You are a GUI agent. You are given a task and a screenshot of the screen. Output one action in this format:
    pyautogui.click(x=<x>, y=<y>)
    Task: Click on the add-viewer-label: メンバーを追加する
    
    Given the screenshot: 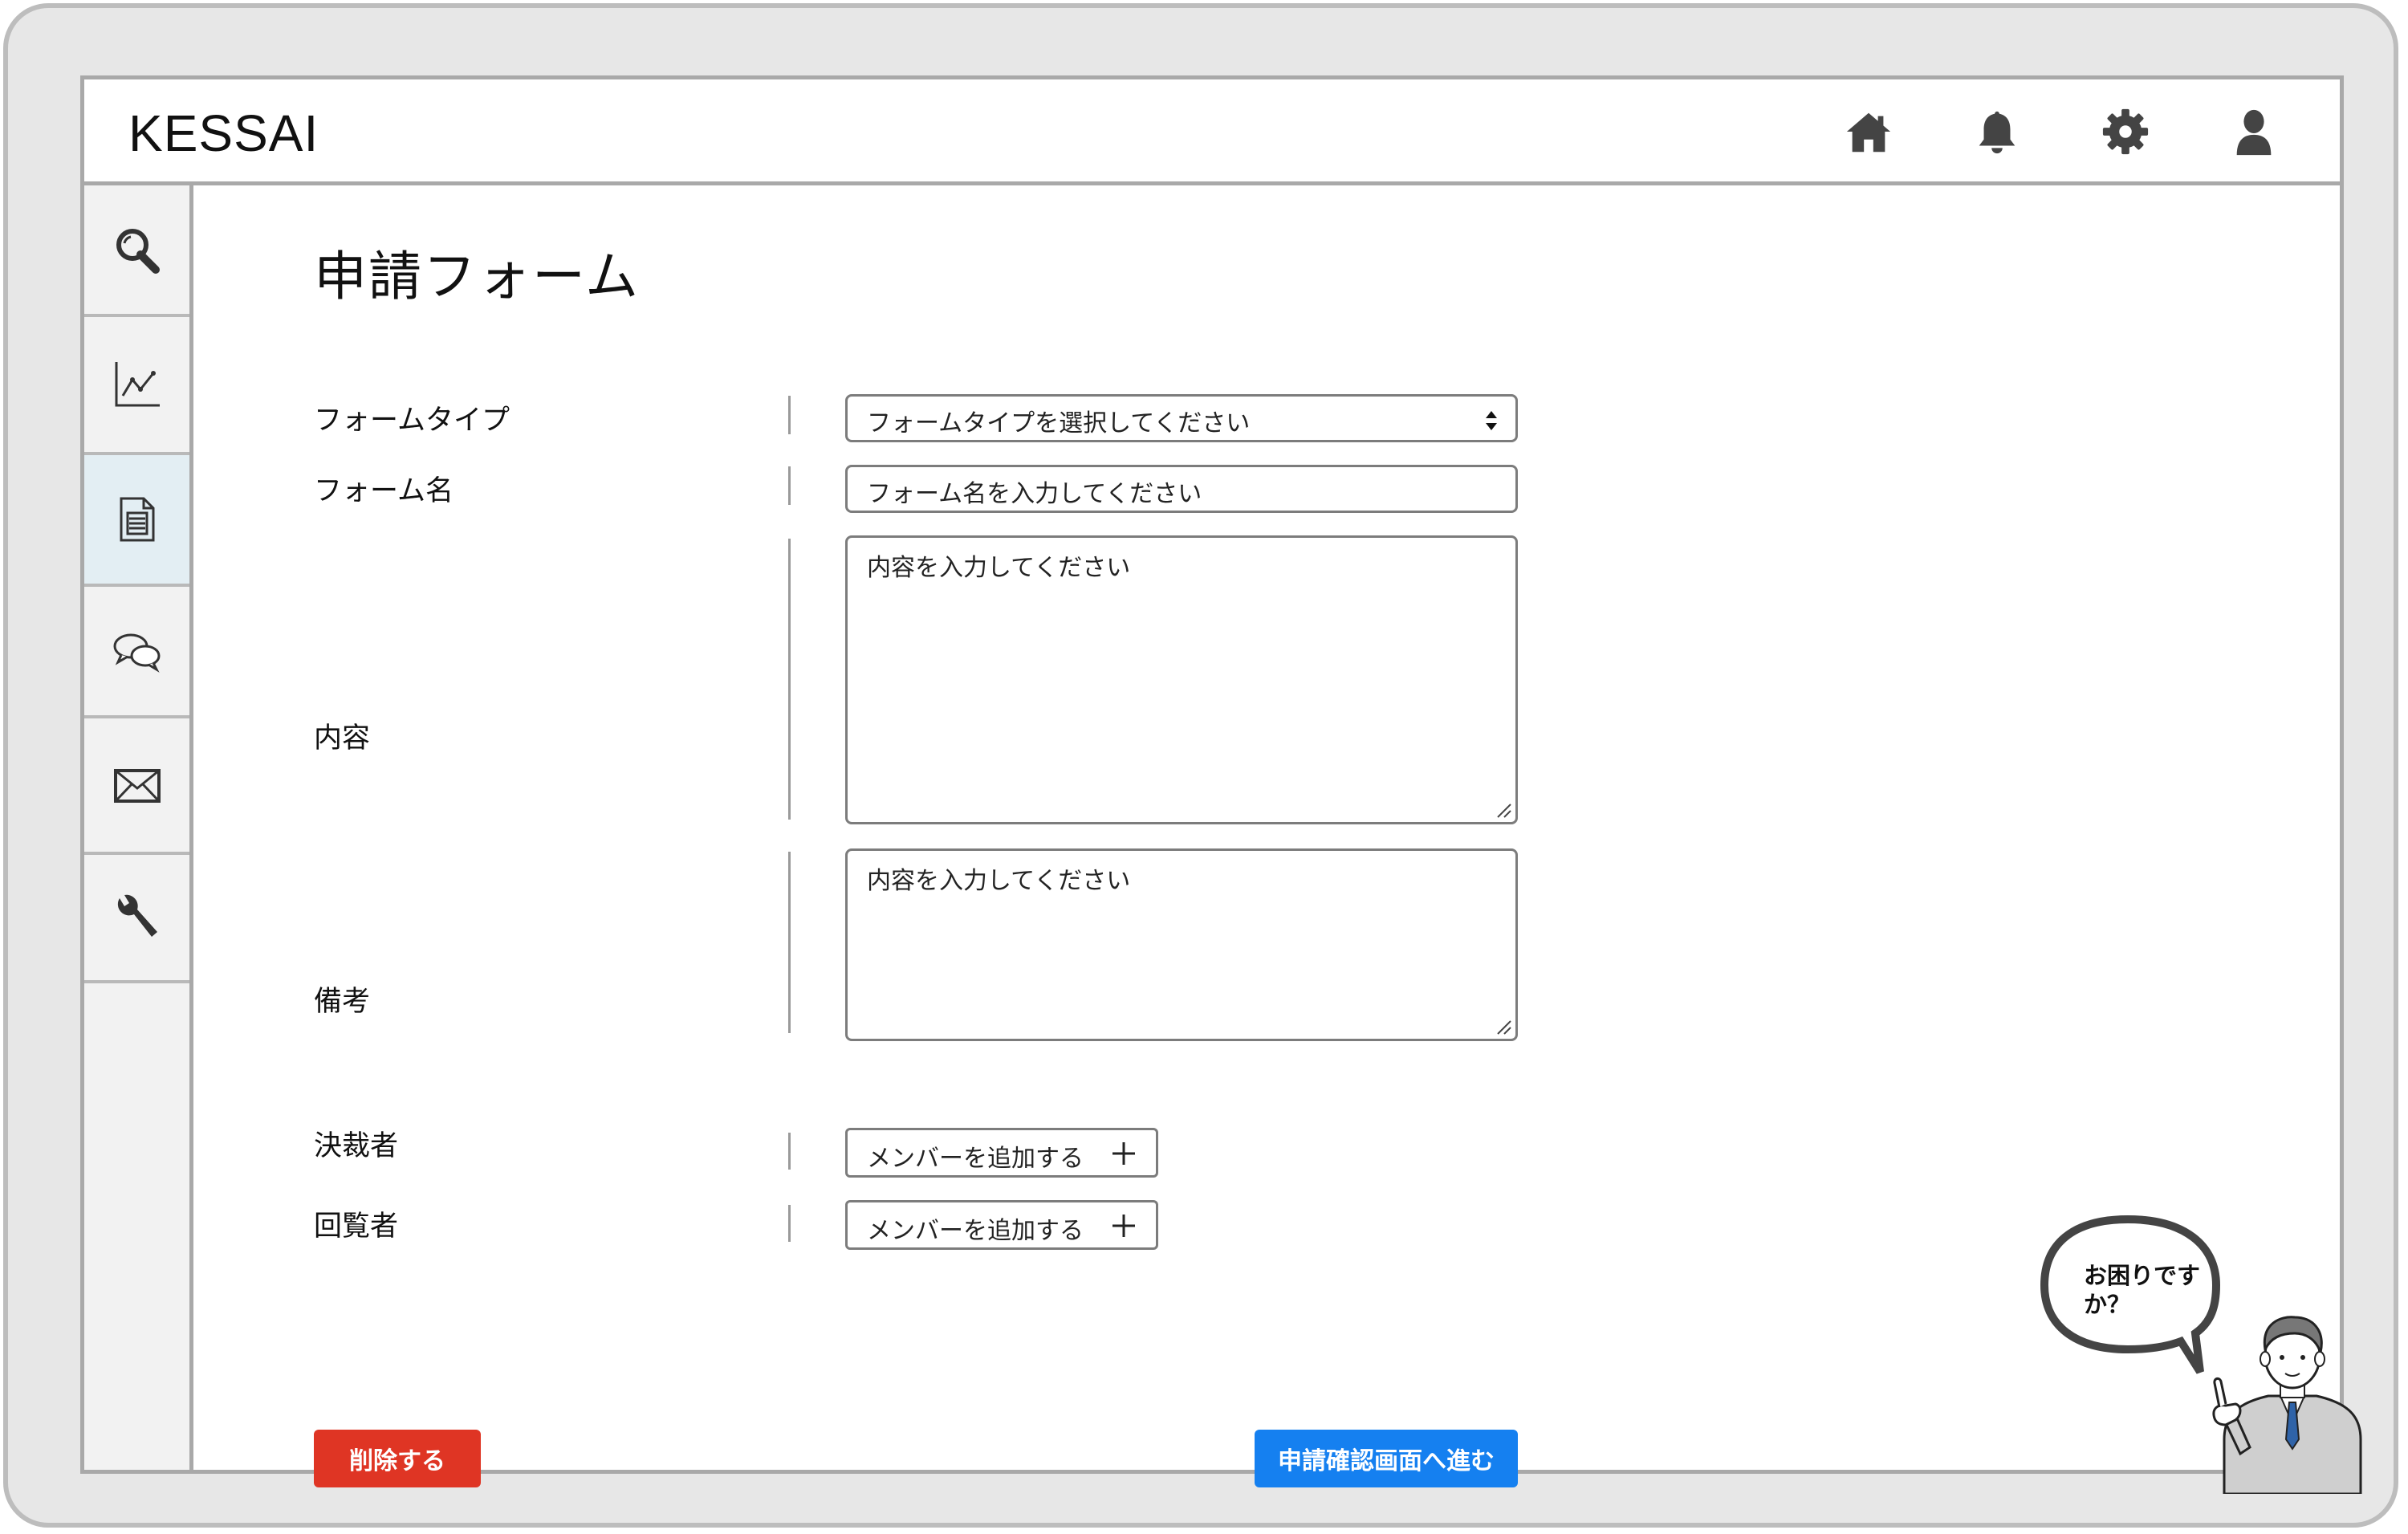 What is the action you would take?
    pyautogui.click(x=975, y=1231)
    